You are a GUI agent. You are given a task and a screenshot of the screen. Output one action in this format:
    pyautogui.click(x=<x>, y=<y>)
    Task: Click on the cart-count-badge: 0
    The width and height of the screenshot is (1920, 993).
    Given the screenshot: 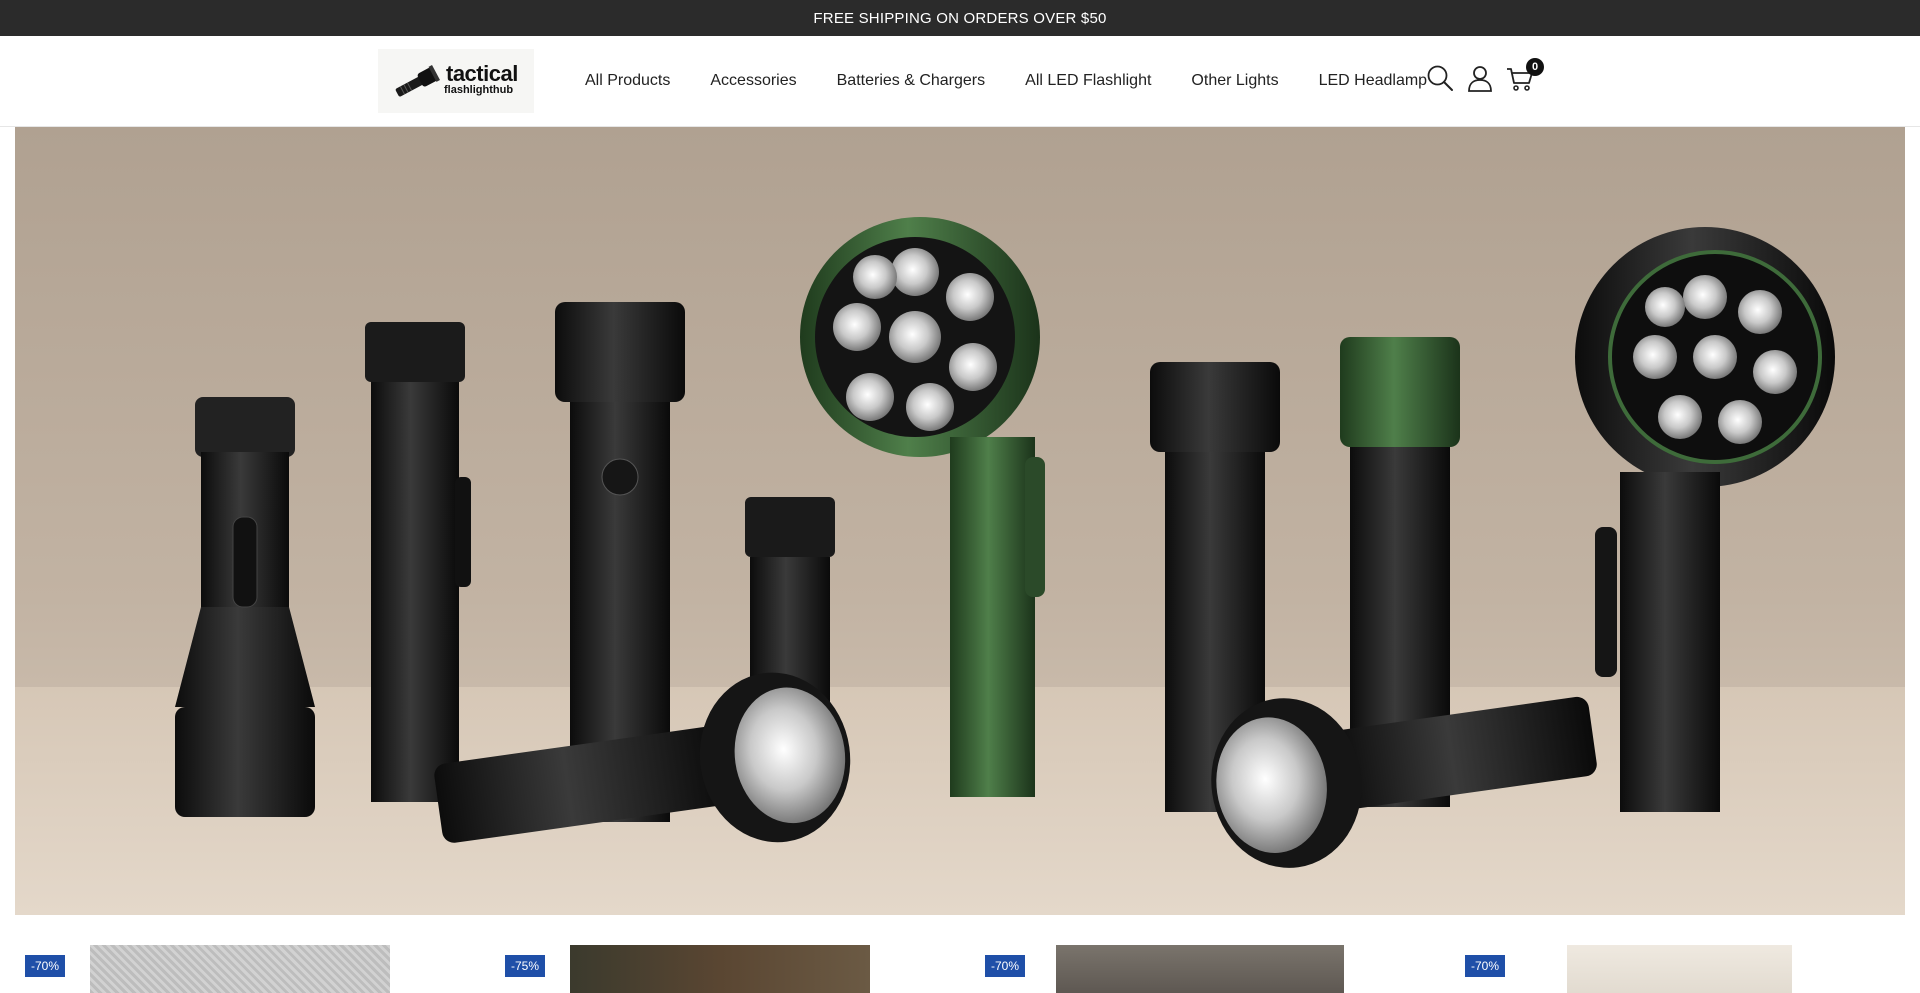 What is the action you would take?
    pyautogui.click(x=1535, y=67)
    